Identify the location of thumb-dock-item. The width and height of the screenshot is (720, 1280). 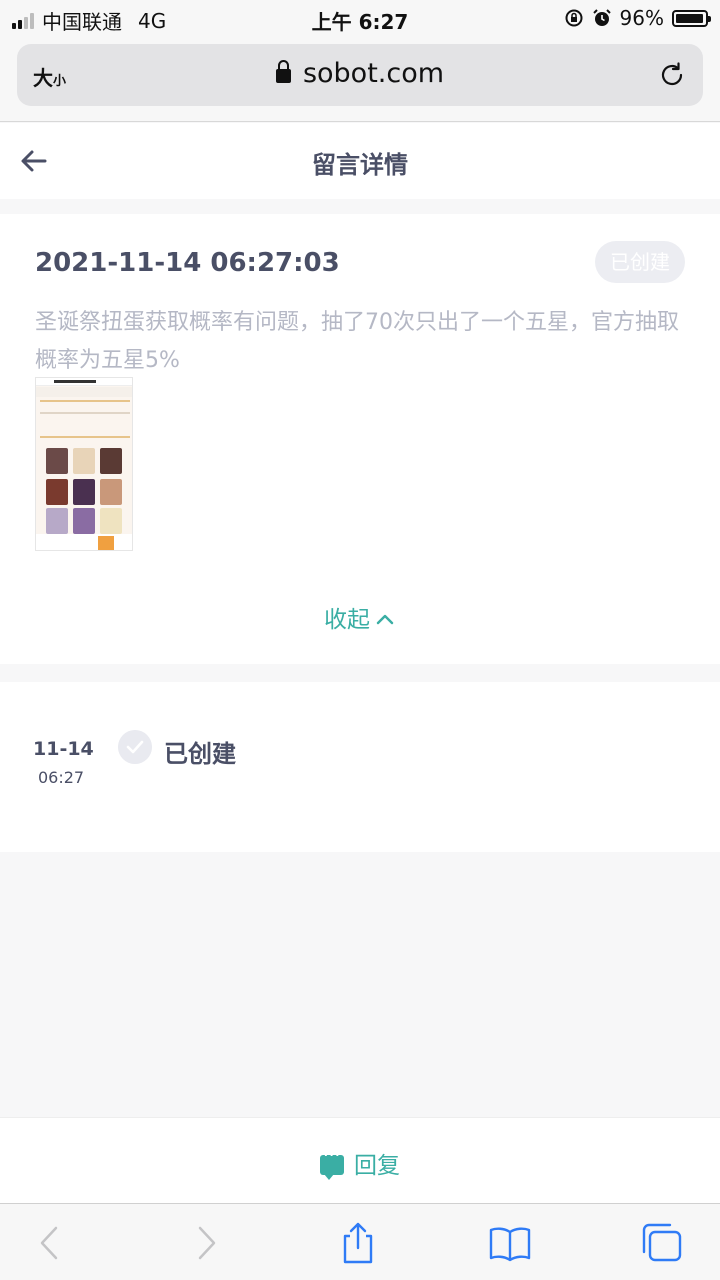
(106, 543).